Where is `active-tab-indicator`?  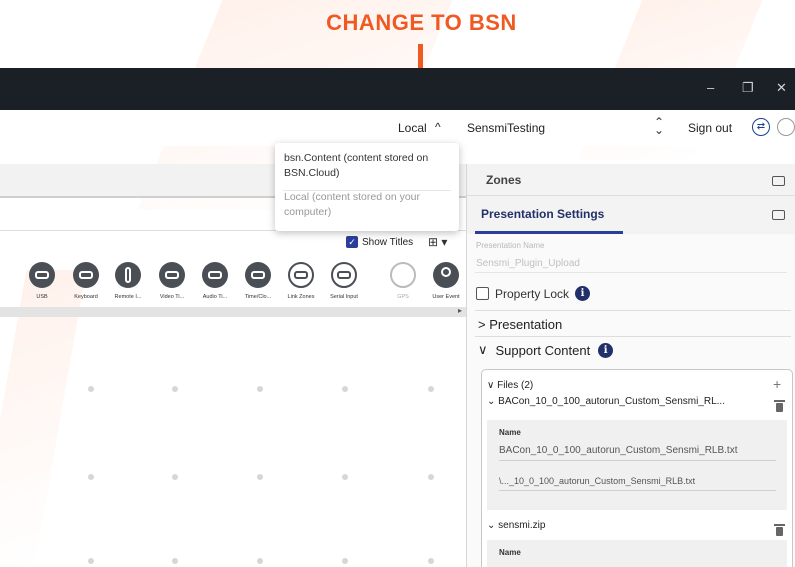
active-tab-indicator is located at coordinates (549, 232).